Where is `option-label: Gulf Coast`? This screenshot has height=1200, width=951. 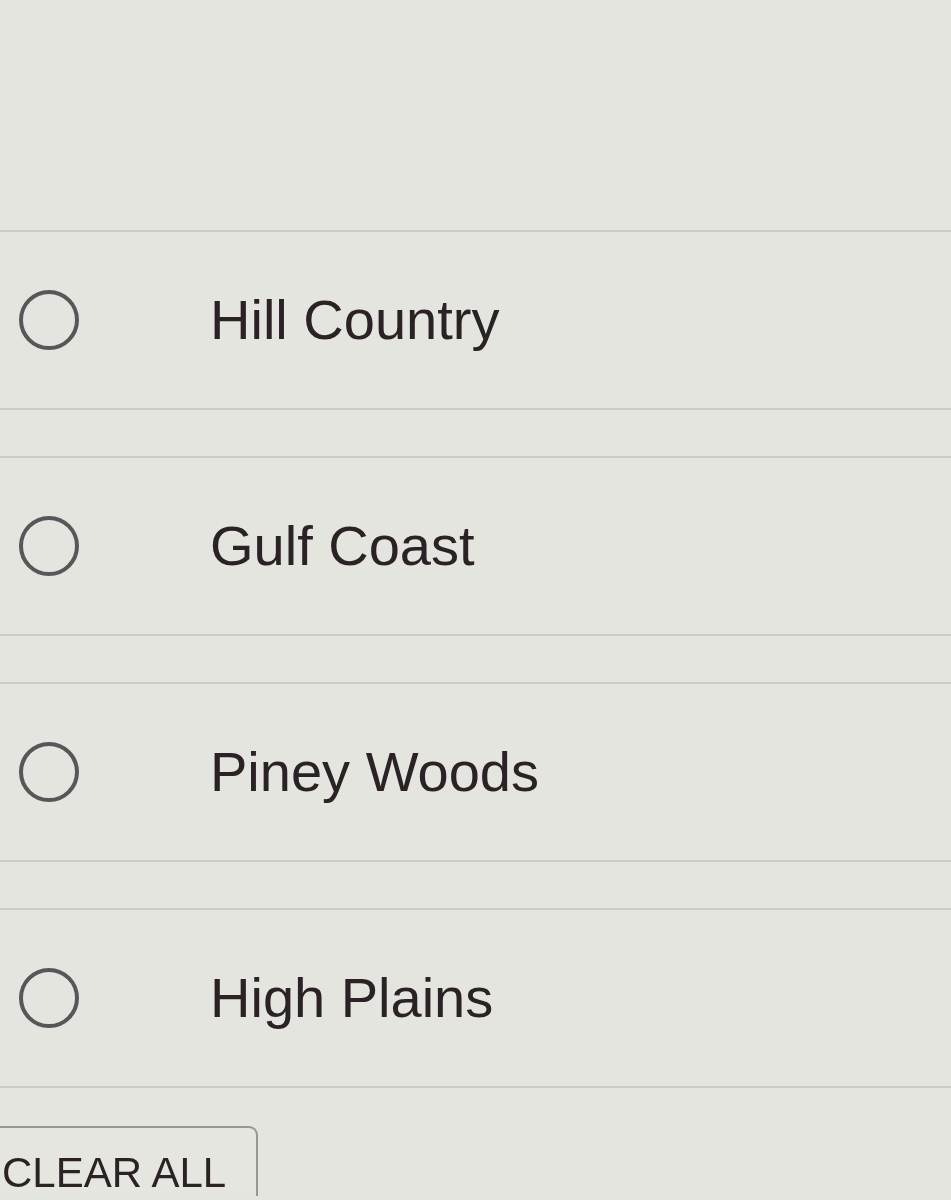 option-label: Gulf Coast is located at coordinates (342, 546).